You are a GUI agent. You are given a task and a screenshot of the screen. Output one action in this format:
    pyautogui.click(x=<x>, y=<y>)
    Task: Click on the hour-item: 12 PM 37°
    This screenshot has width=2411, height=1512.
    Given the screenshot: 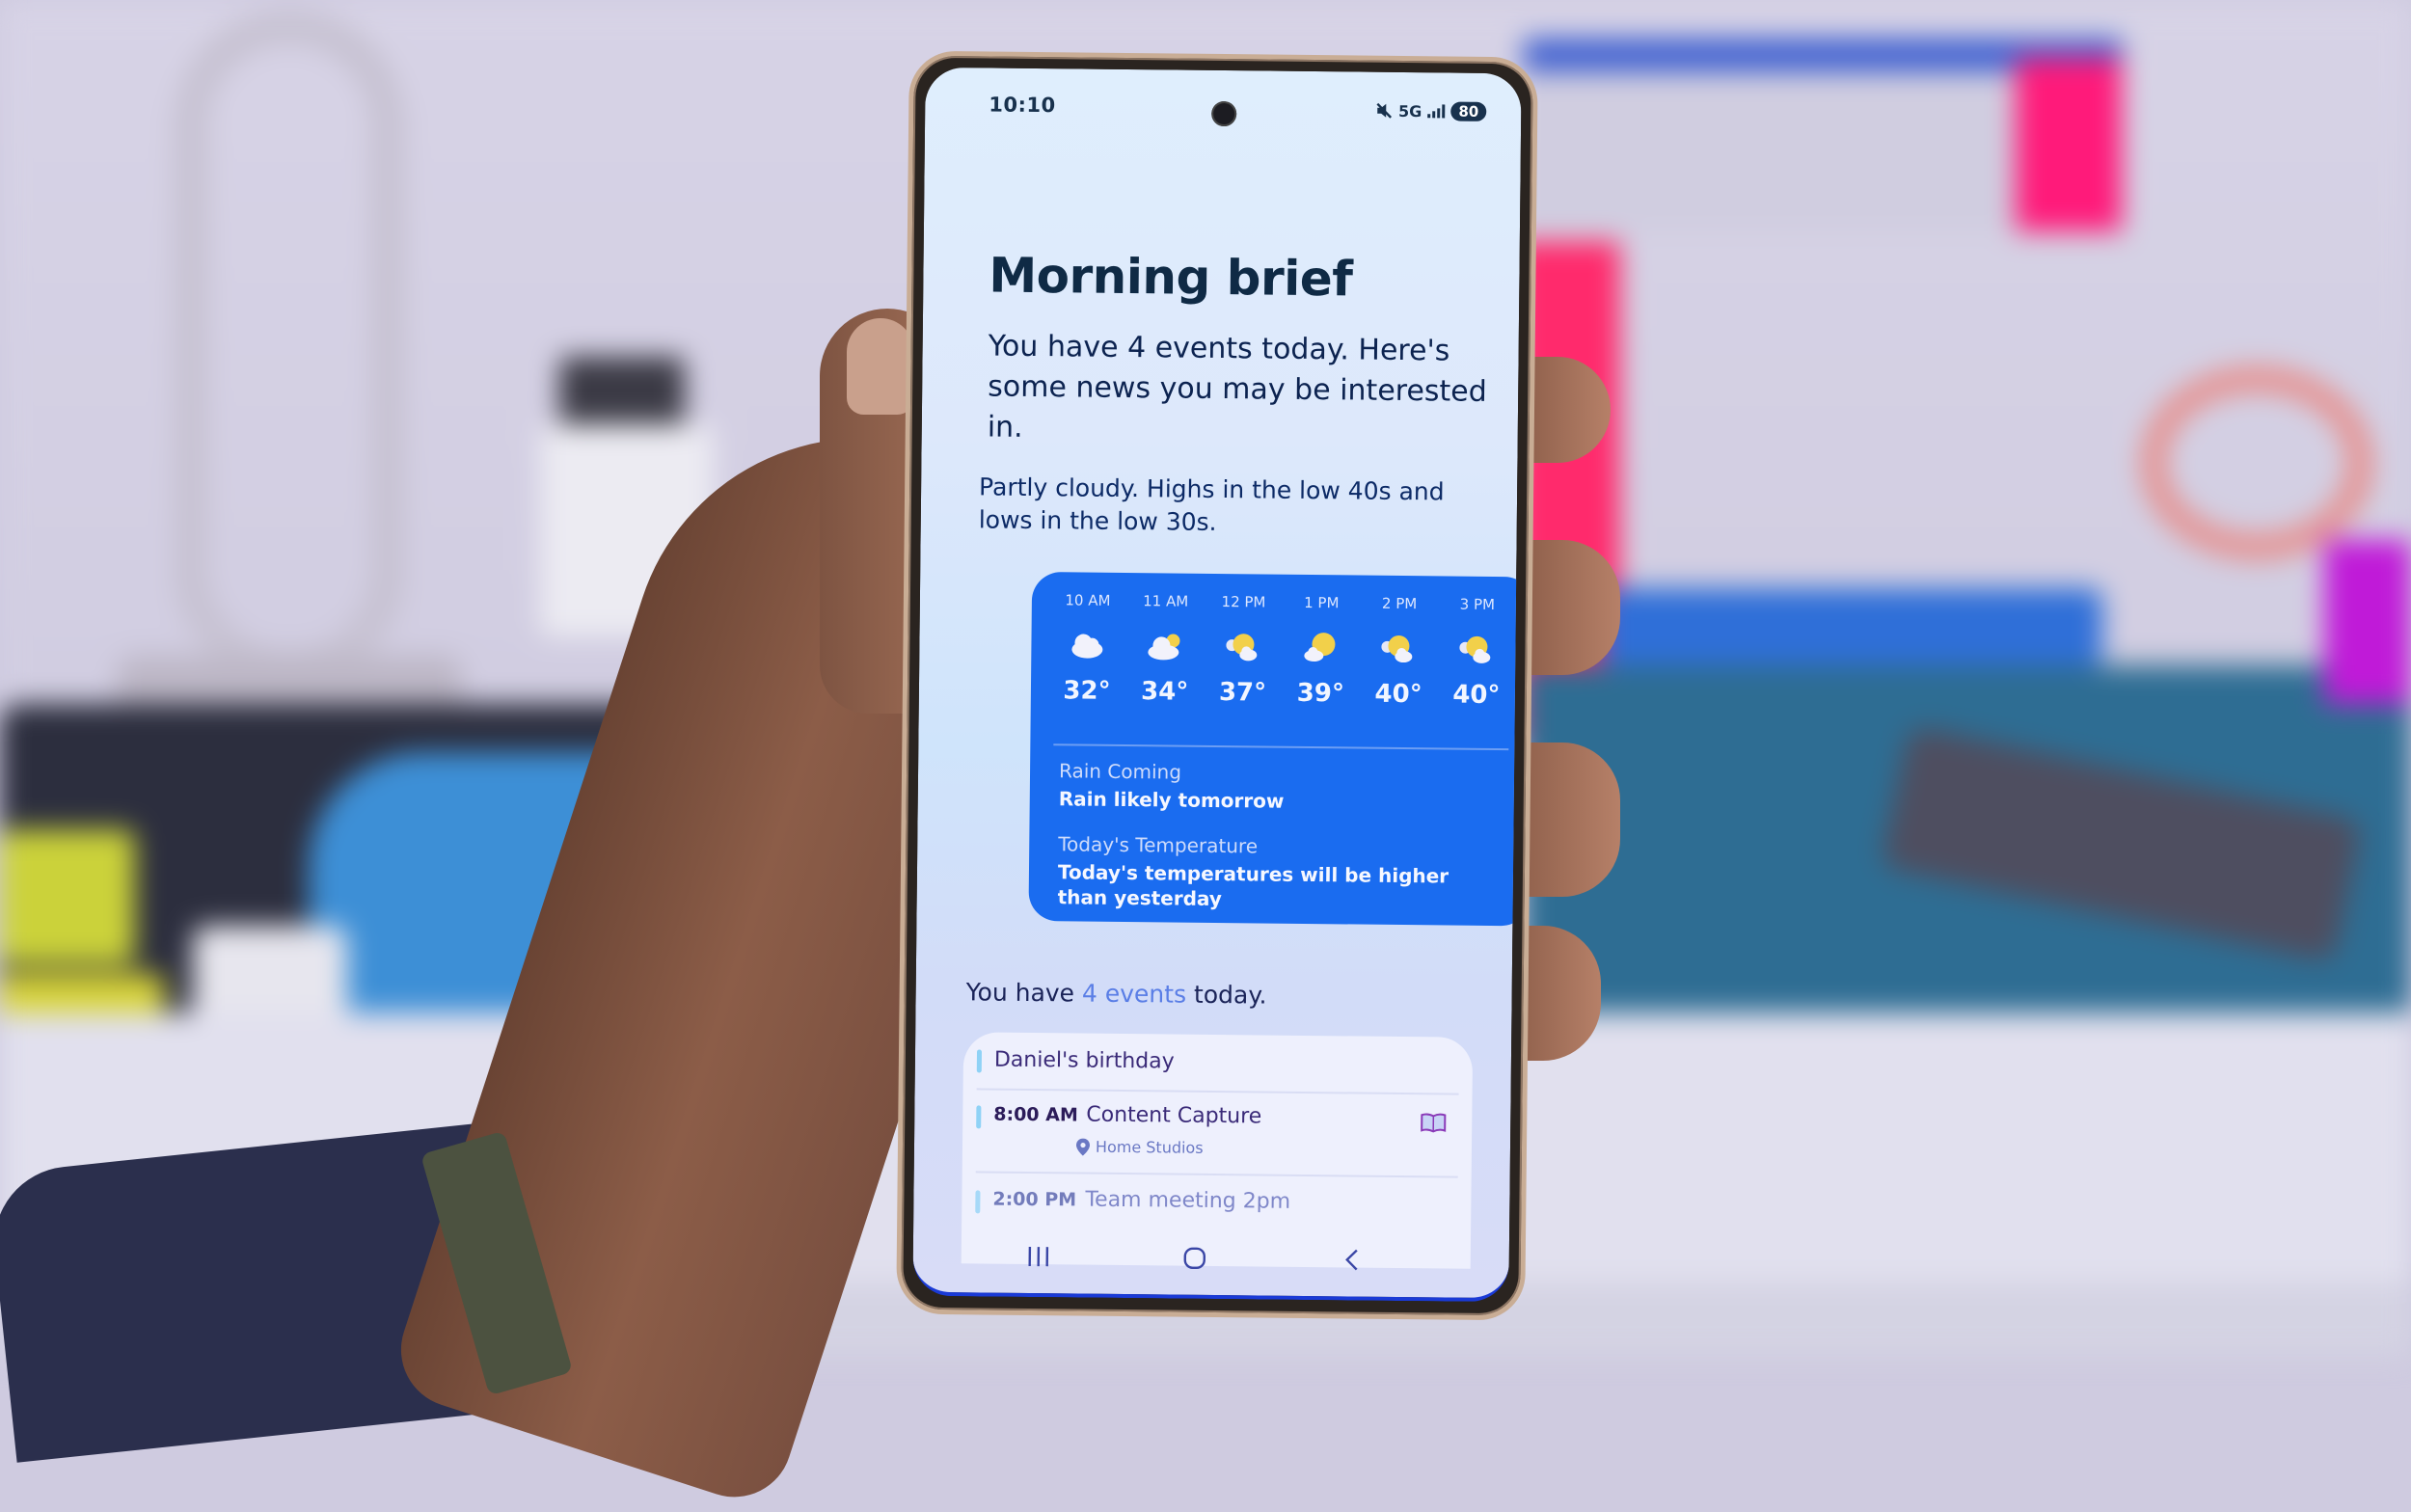 What is the action you would take?
    pyautogui.click(x=1243, y=650)
    